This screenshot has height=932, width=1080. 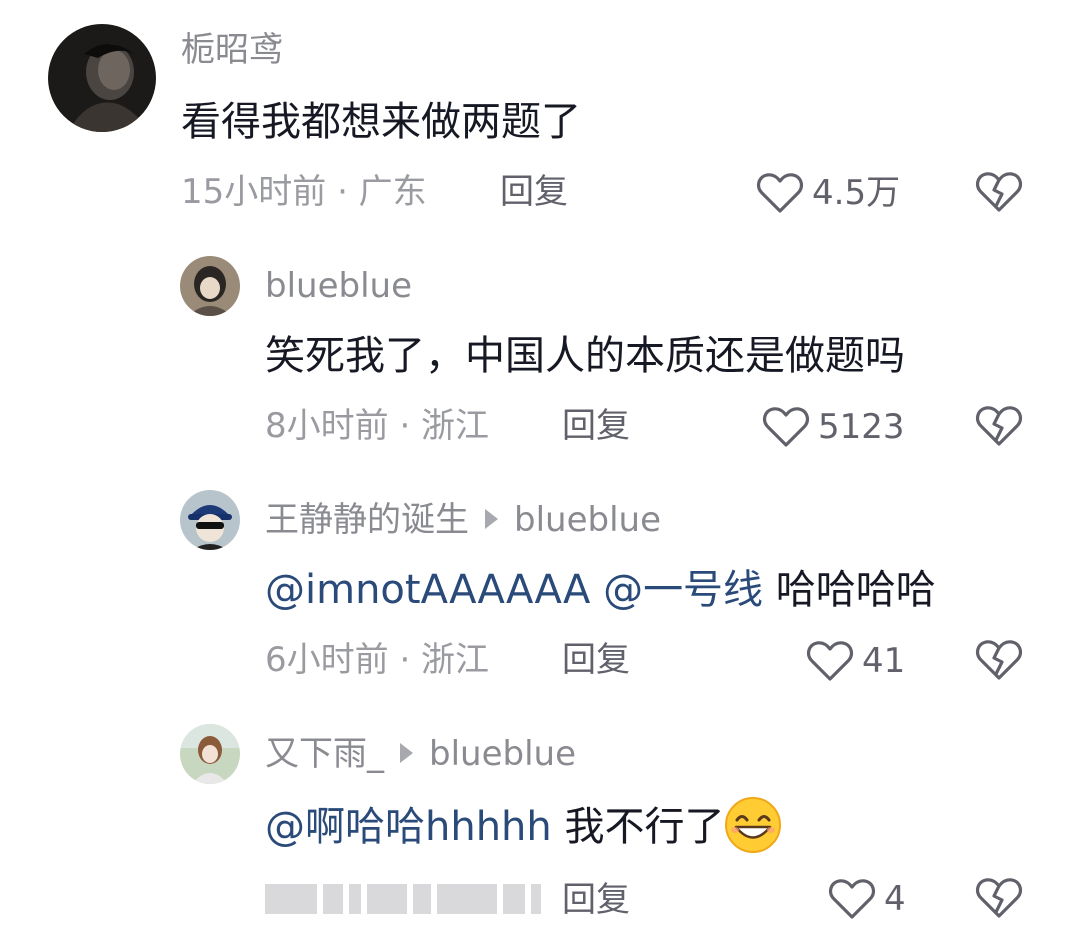 I want to click on like-button: 4.5万, so click(x=828, y=193).